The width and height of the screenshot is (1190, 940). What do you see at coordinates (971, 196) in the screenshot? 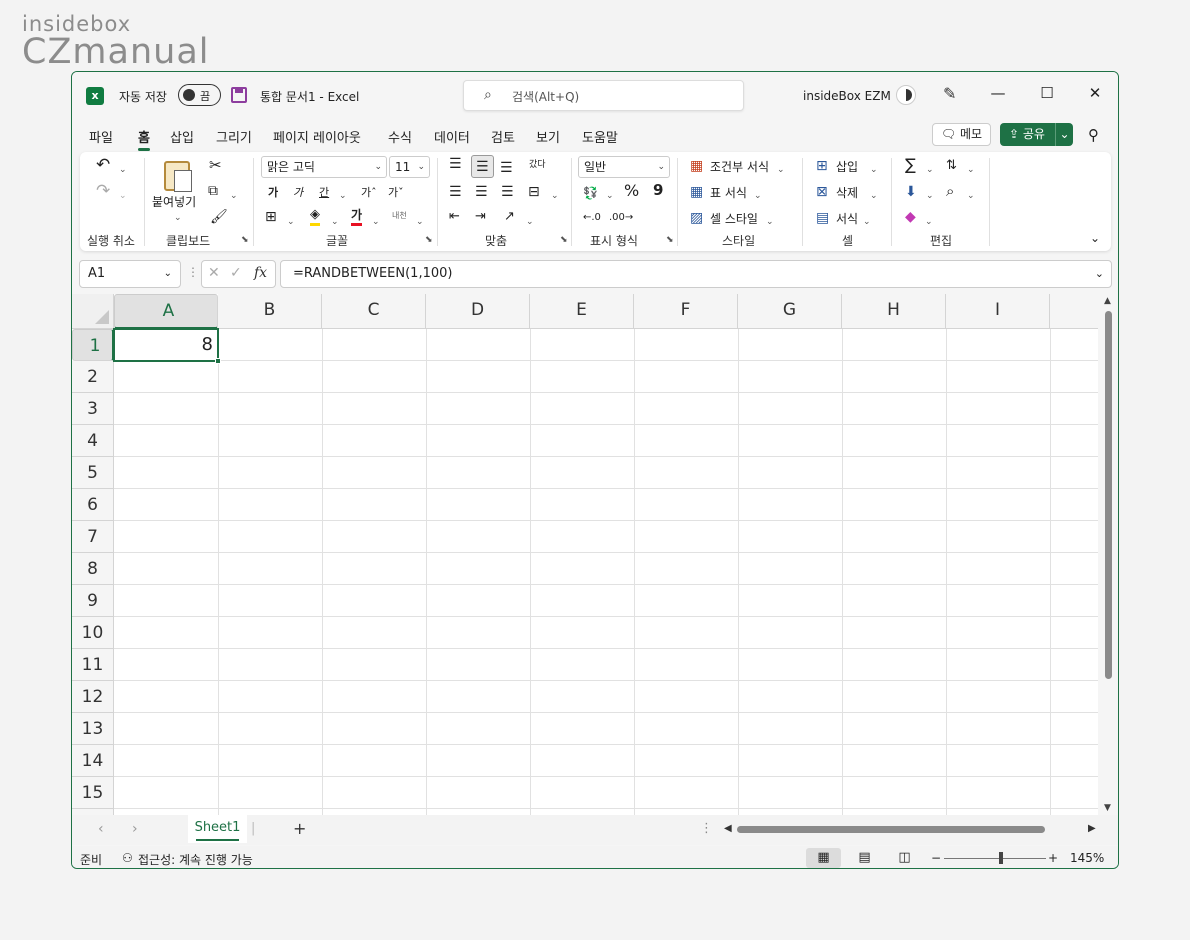
I see `find-dropdown-icon: ⌄` at bounding box center [971, 196].